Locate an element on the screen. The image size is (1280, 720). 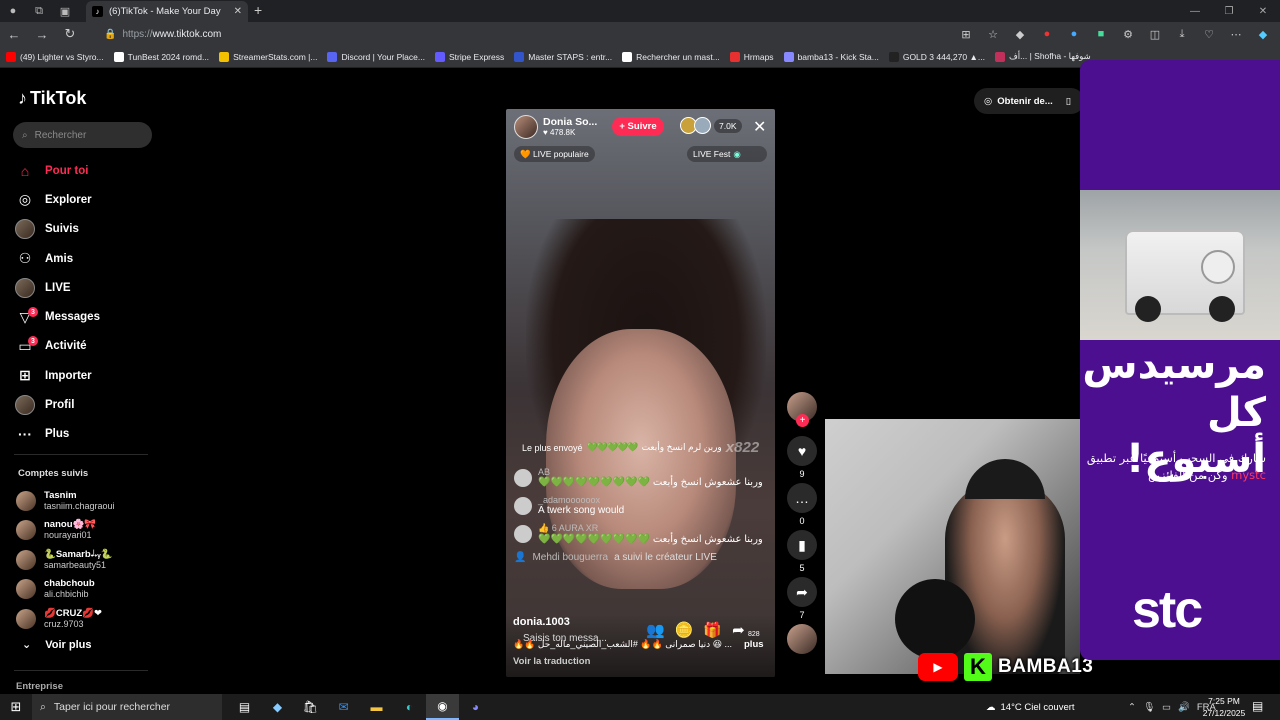
like-button: ♥ 9 is located at coordinates (802, 457).